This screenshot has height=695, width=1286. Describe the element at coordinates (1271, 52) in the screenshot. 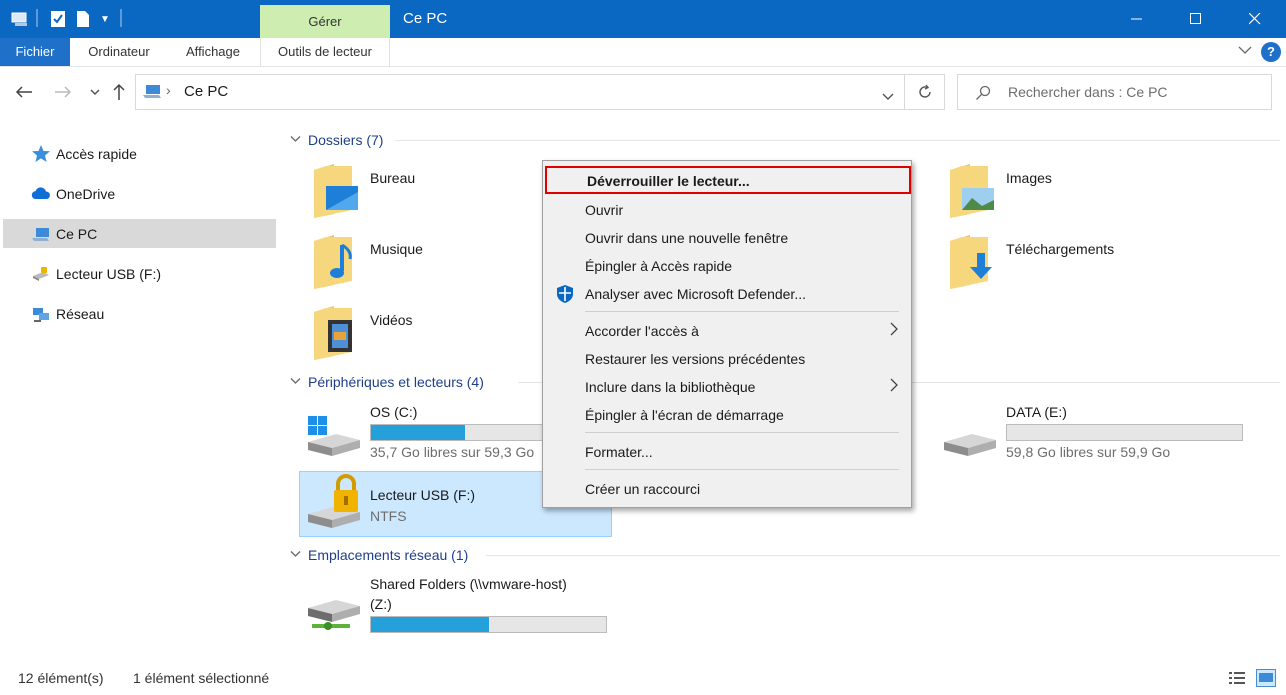

I see `help-icon: ?` at that location.